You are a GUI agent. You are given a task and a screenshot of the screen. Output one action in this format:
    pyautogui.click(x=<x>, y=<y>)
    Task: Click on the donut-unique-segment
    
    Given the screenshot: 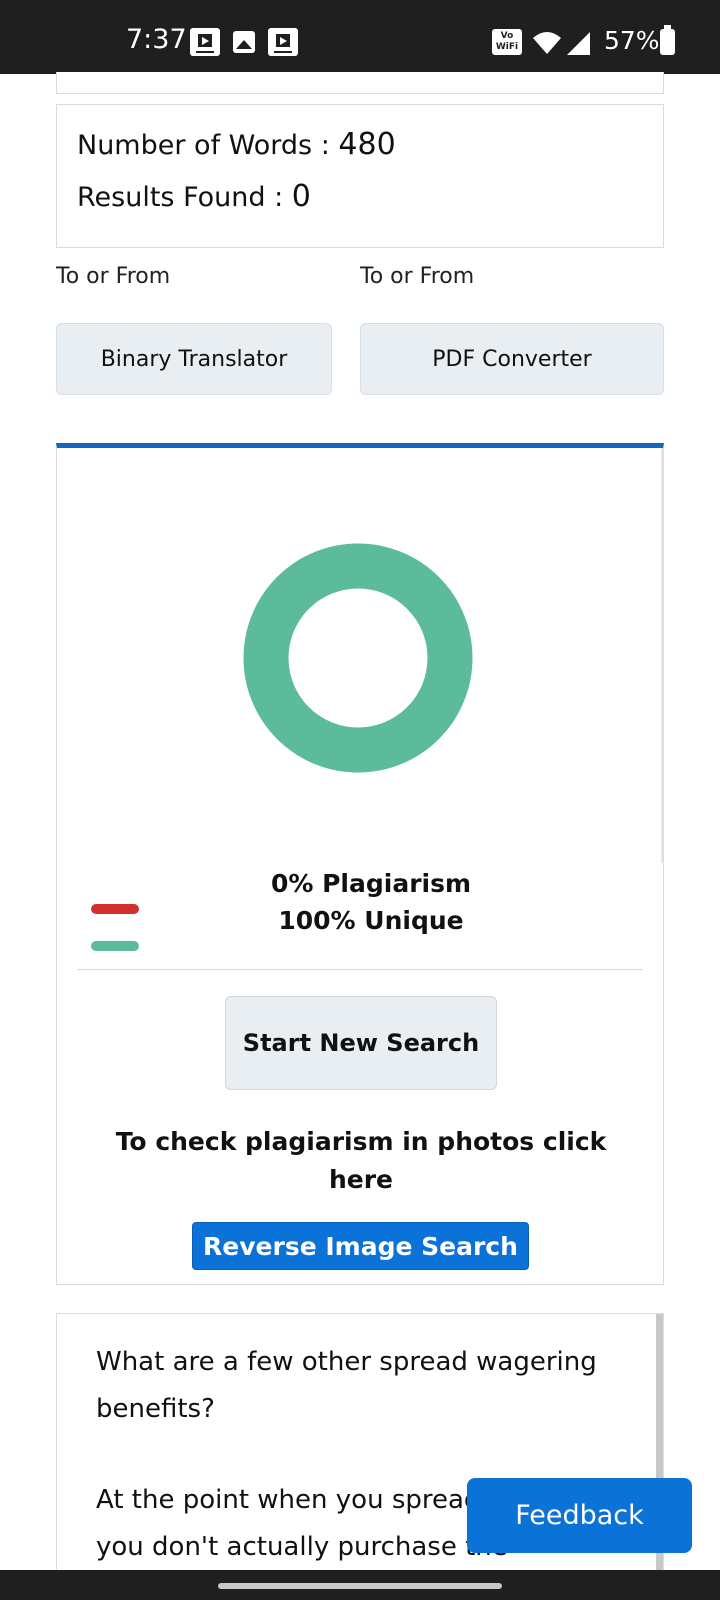 What is the action you would take?
    pyautogui.click(x=358, y=658)
    